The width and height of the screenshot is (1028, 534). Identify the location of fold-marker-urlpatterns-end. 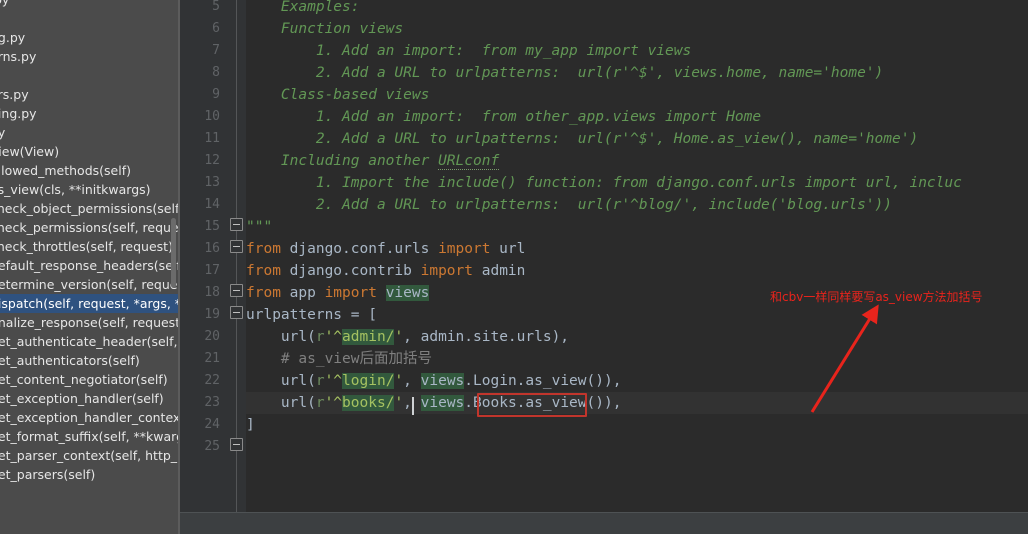
(236, 444).